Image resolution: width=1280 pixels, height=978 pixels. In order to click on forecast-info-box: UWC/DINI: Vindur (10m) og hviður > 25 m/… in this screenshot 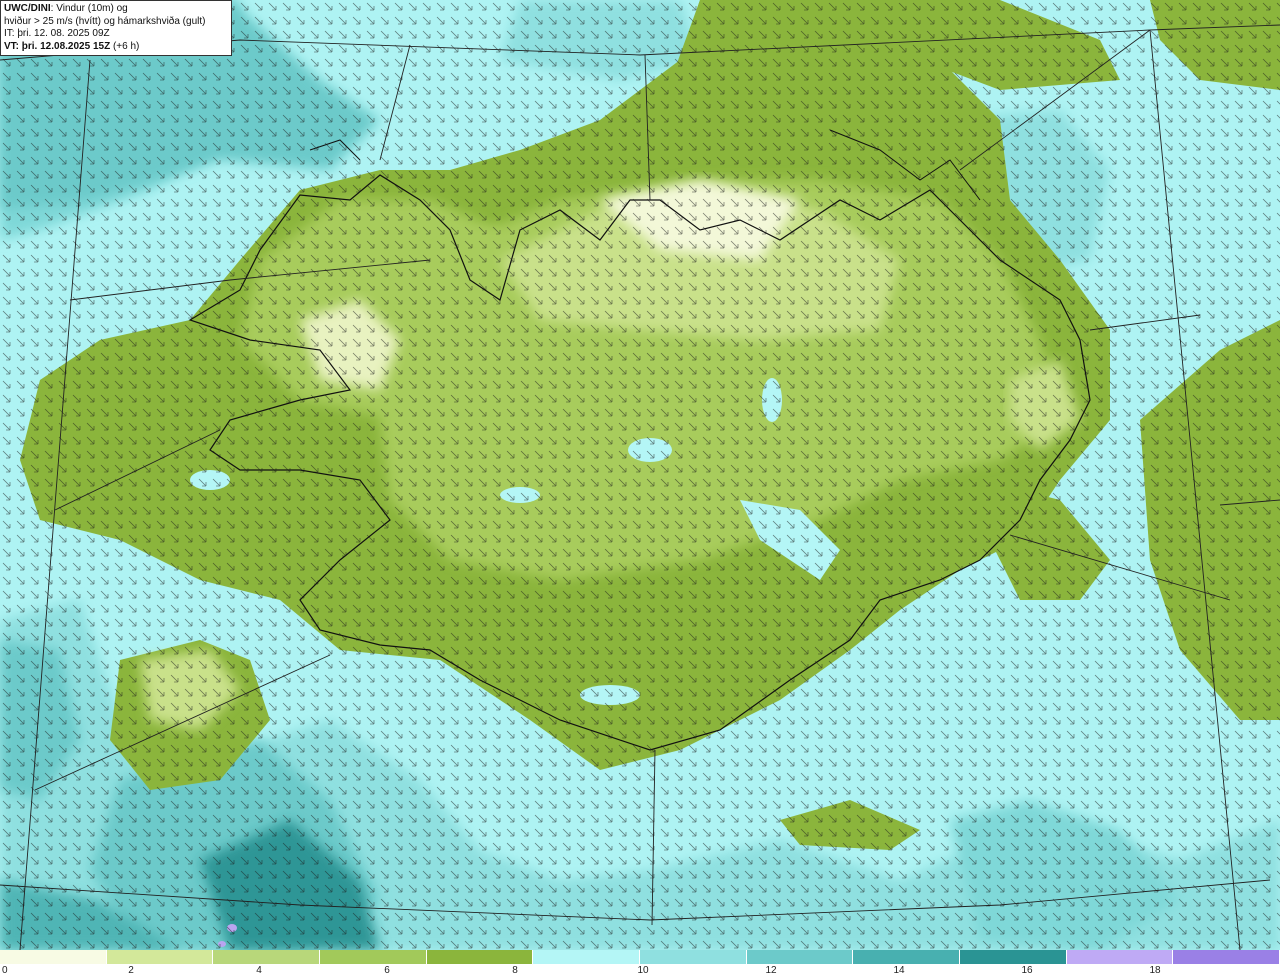, I will do `click(116, 28)`.